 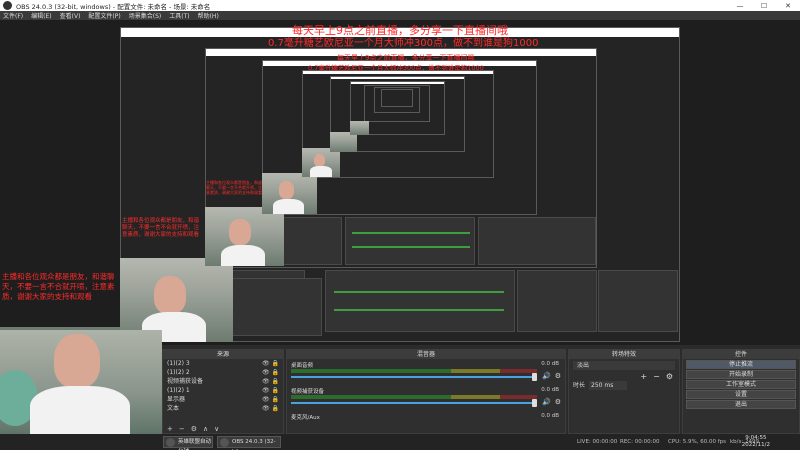 I want to click on minimize-button: —, so click(x=740, y=5).